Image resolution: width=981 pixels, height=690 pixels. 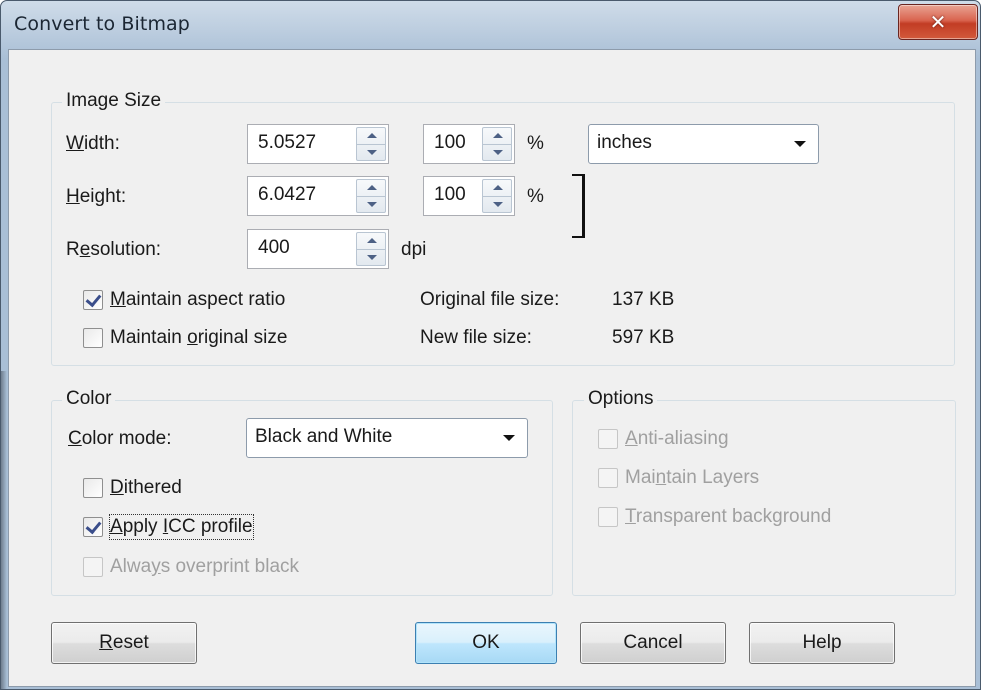 I want to click on always-overprint-black-label: Always overprint black, so click(x=204, y=567).